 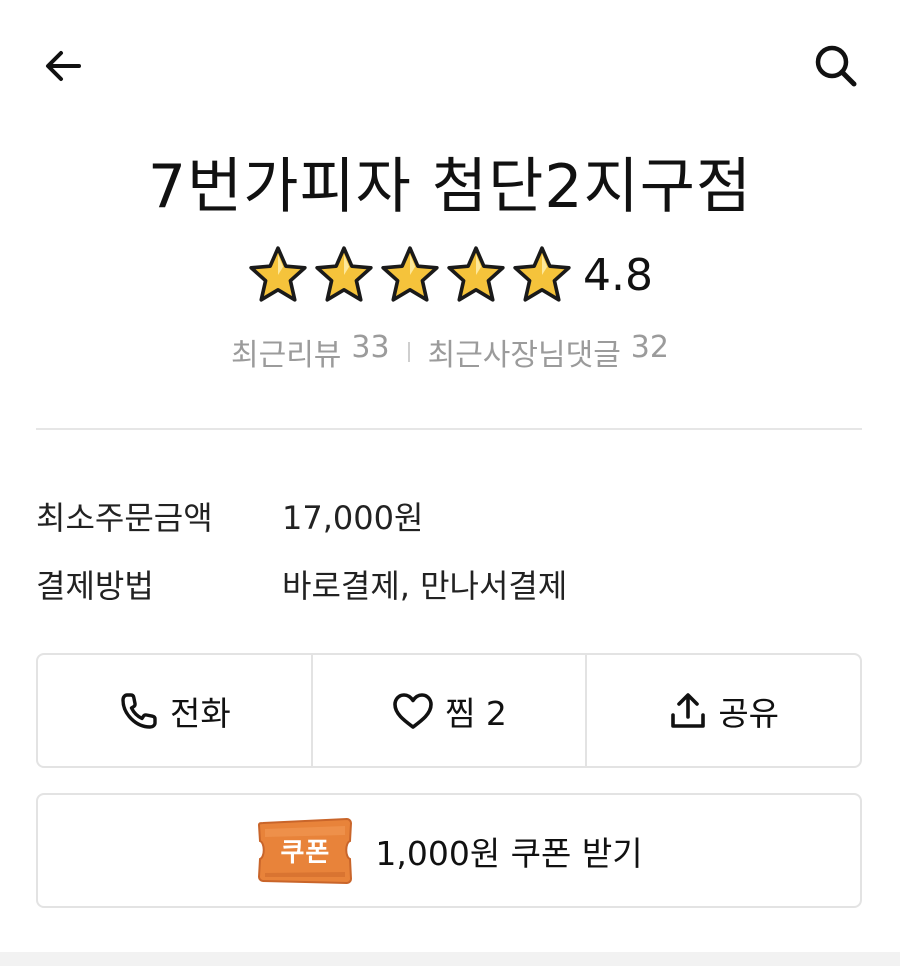 I want to click on owner-replies-link: 최근사장님댓글 32, so click(x=548, y=352).